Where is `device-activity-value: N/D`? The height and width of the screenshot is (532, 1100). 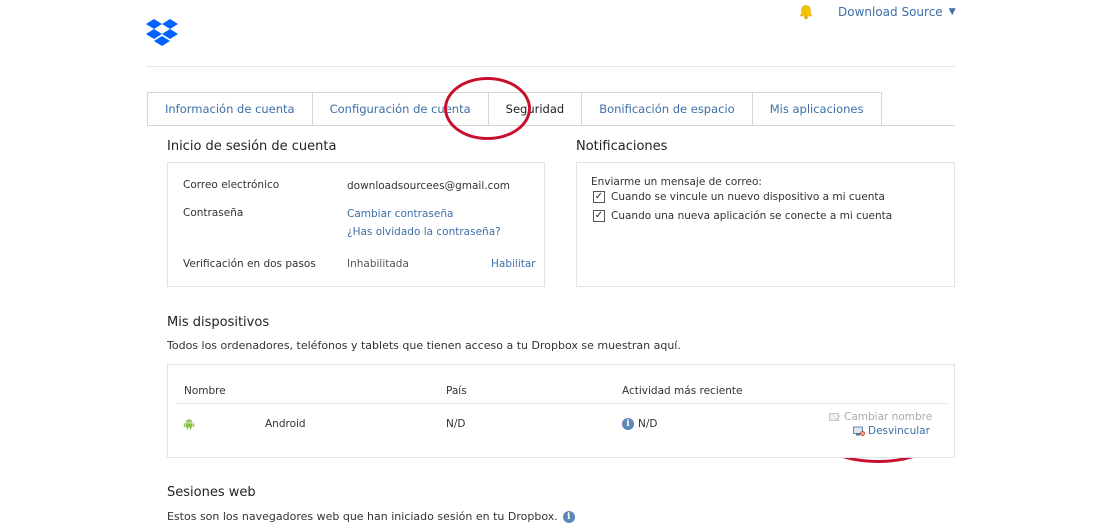 device-activity-value: N/D is located at coordinates (648, 424).